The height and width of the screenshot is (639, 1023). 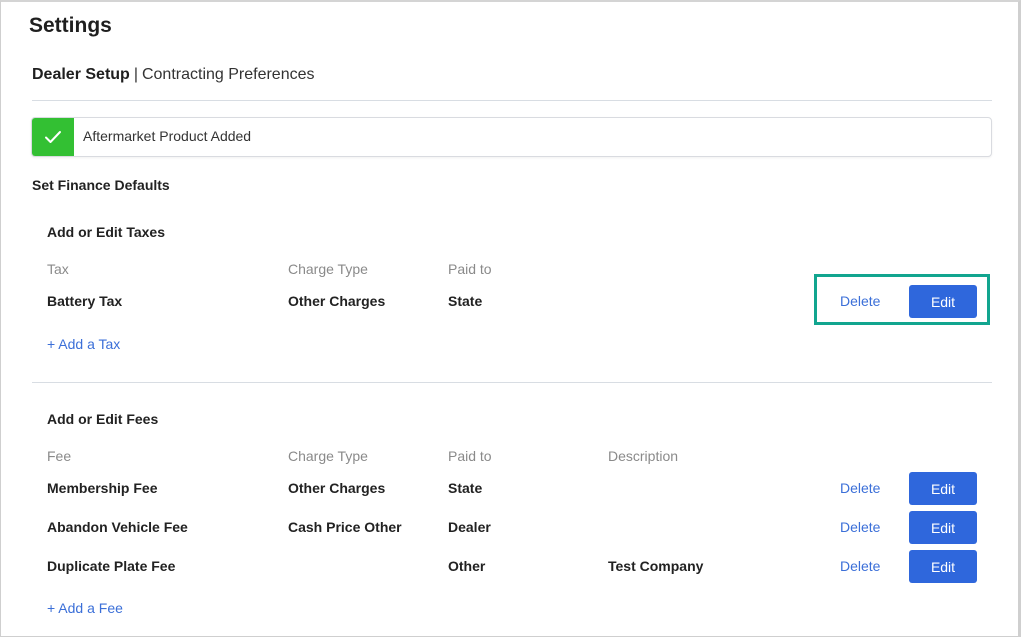 What do you see at coordinates (85, 608) in the screenshot?
I see `add-fee-link: + Add a Fee` at bounding box center [85, 608].